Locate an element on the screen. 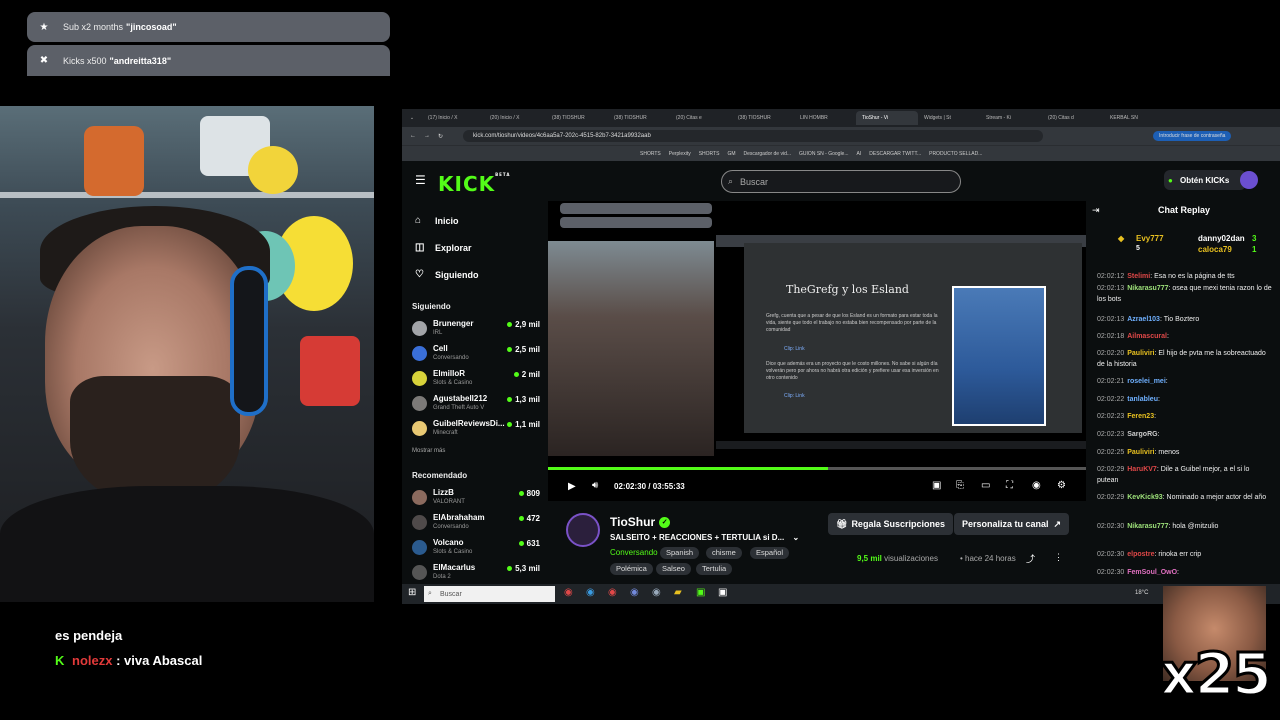 The height and width of the screenshot is (720, 1280). clip-icon: ⎘ is located at coordinates (960, 485).